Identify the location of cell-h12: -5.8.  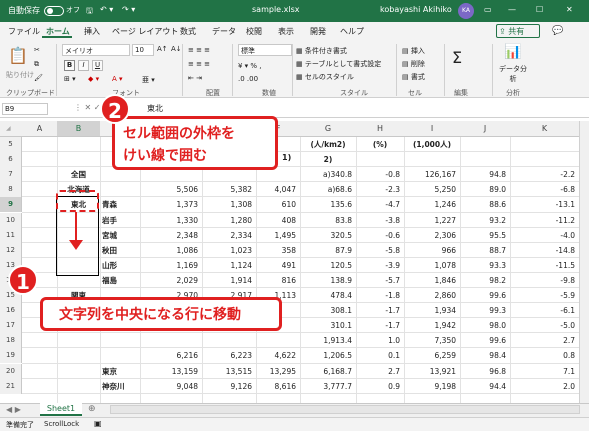
(378, 250).